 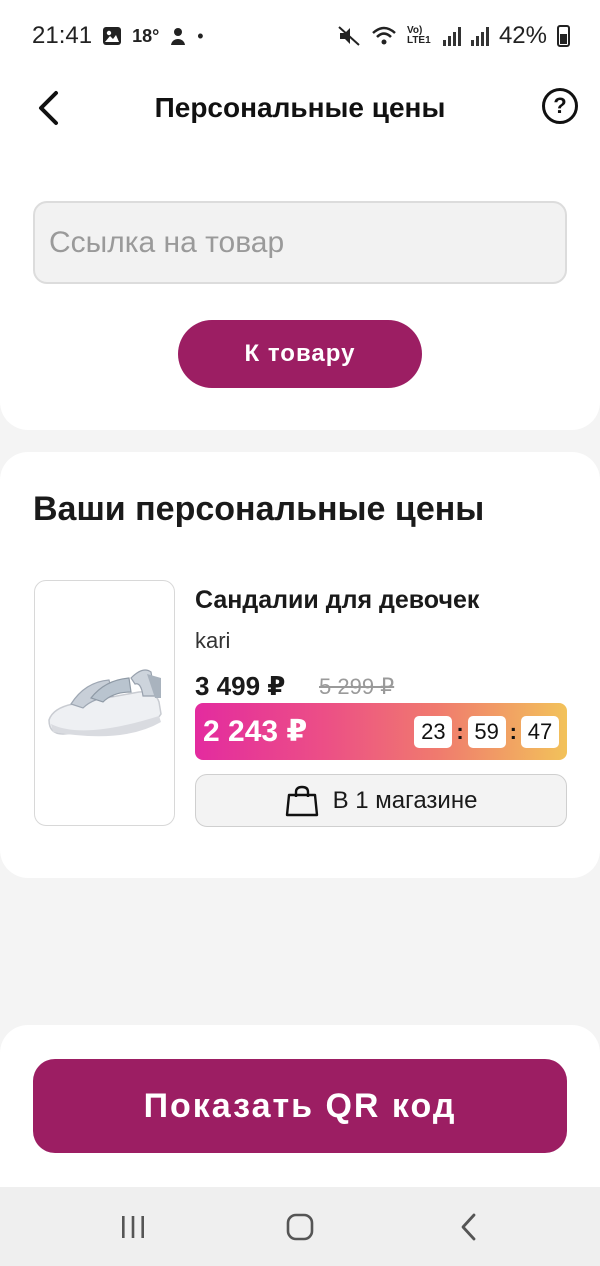 What do you see at coordinates (146, 35) in the screenshot?
I see `status-temperature: 18°` at bounding box center [146, 35].